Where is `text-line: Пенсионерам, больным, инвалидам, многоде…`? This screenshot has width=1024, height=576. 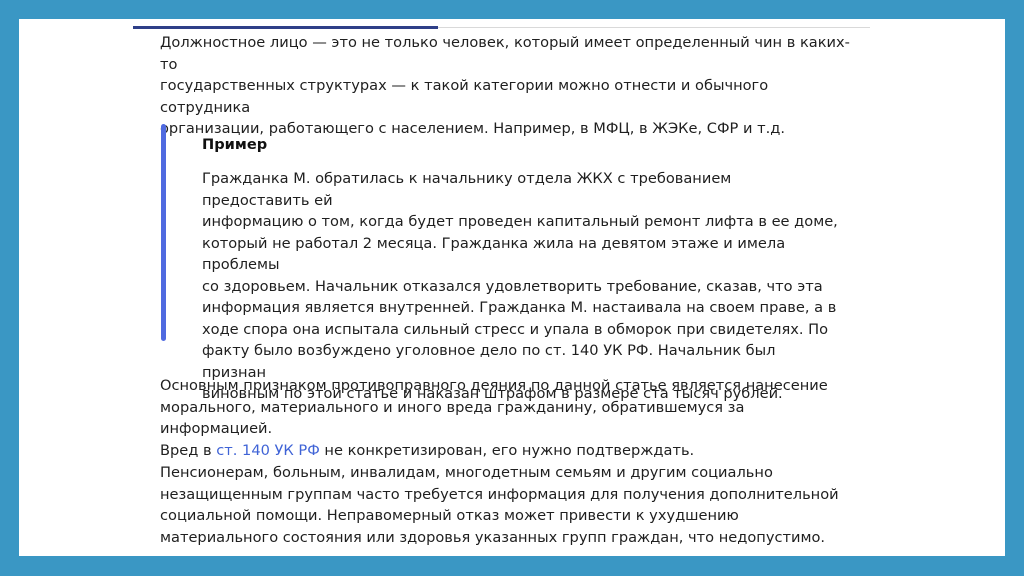
text-line: Пенсионерам, больным, инвалидам, многоде… is located at coordinates (466, 472).